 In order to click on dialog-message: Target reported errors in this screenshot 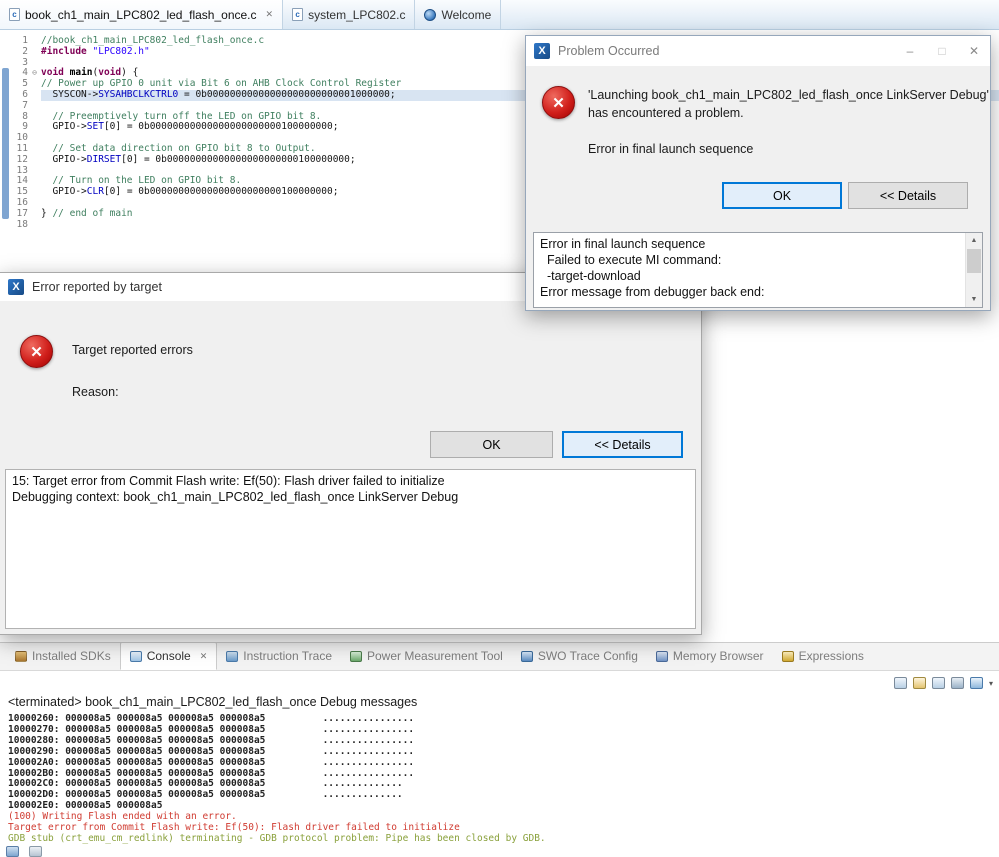, I will do `click(132, 350)`.